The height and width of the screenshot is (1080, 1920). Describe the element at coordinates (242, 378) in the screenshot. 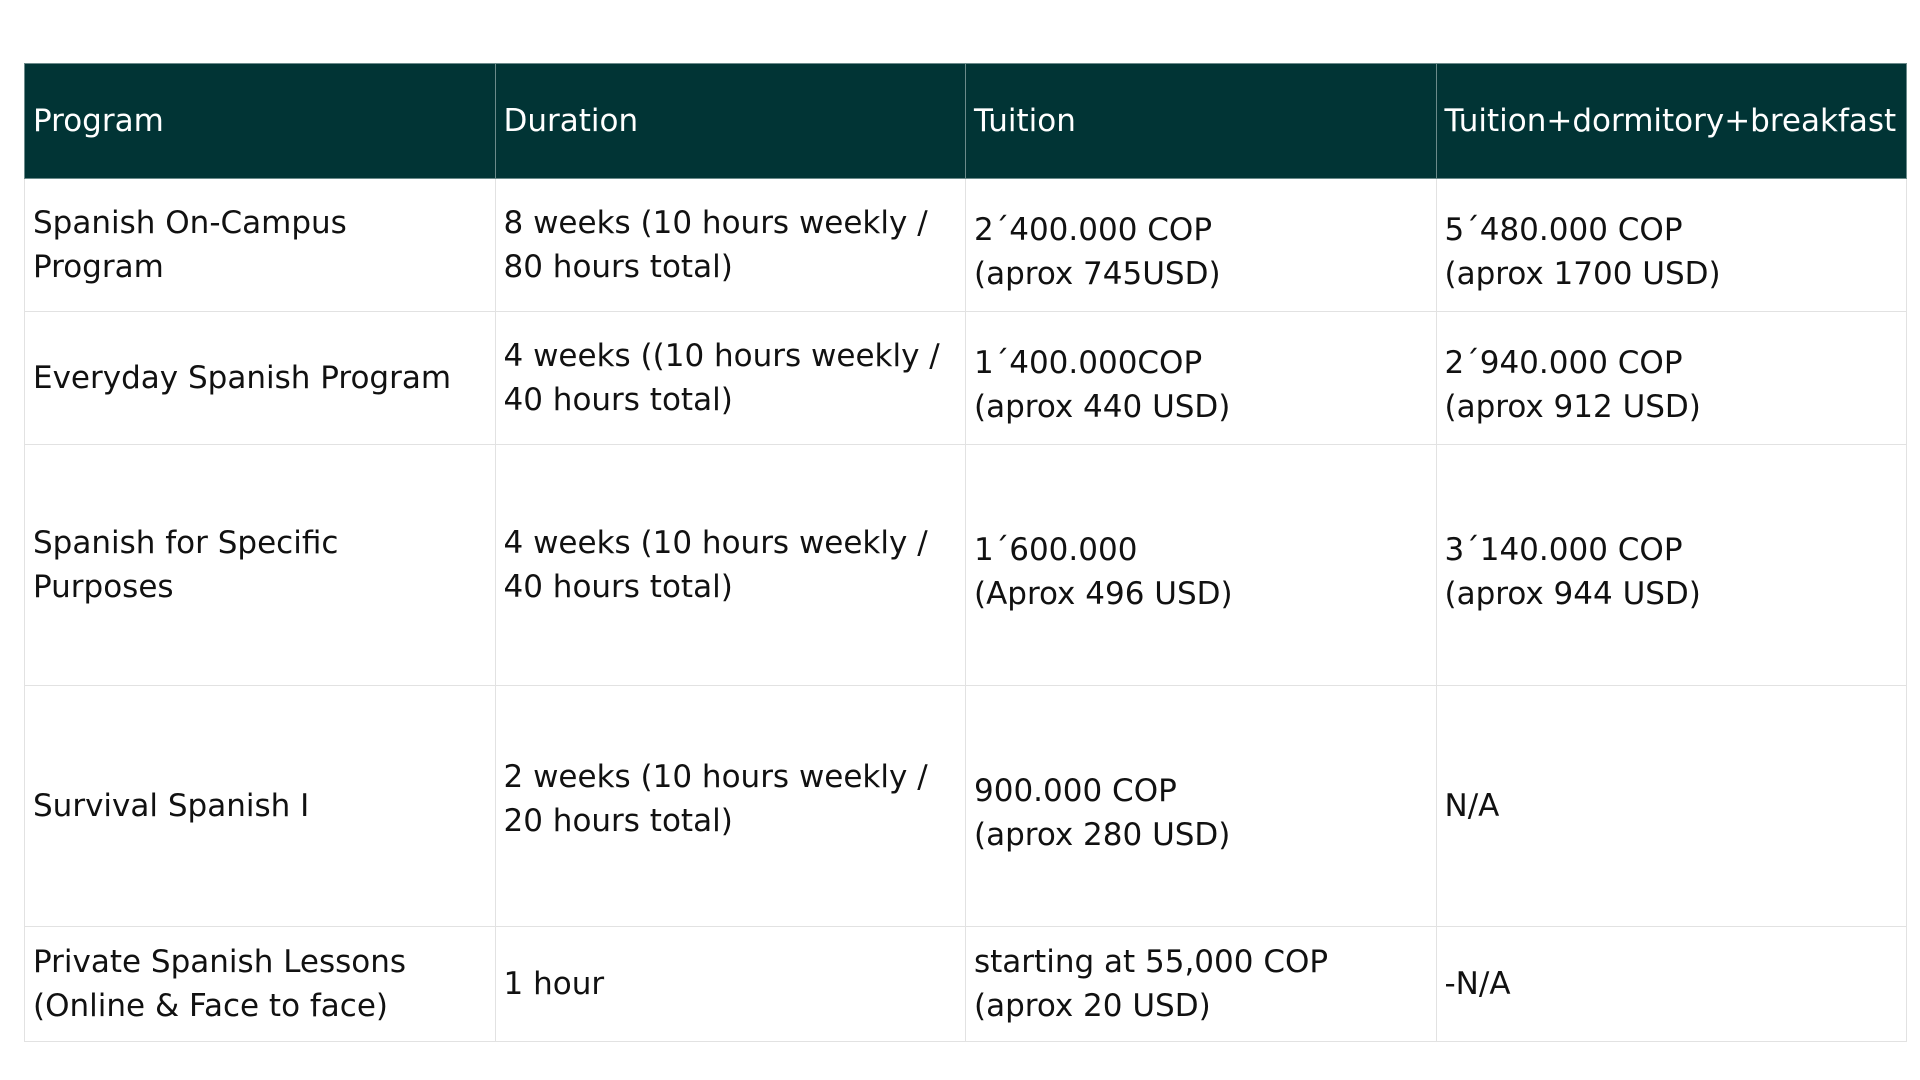

I see `cell-line: Everyday Spanish Program` at that location.